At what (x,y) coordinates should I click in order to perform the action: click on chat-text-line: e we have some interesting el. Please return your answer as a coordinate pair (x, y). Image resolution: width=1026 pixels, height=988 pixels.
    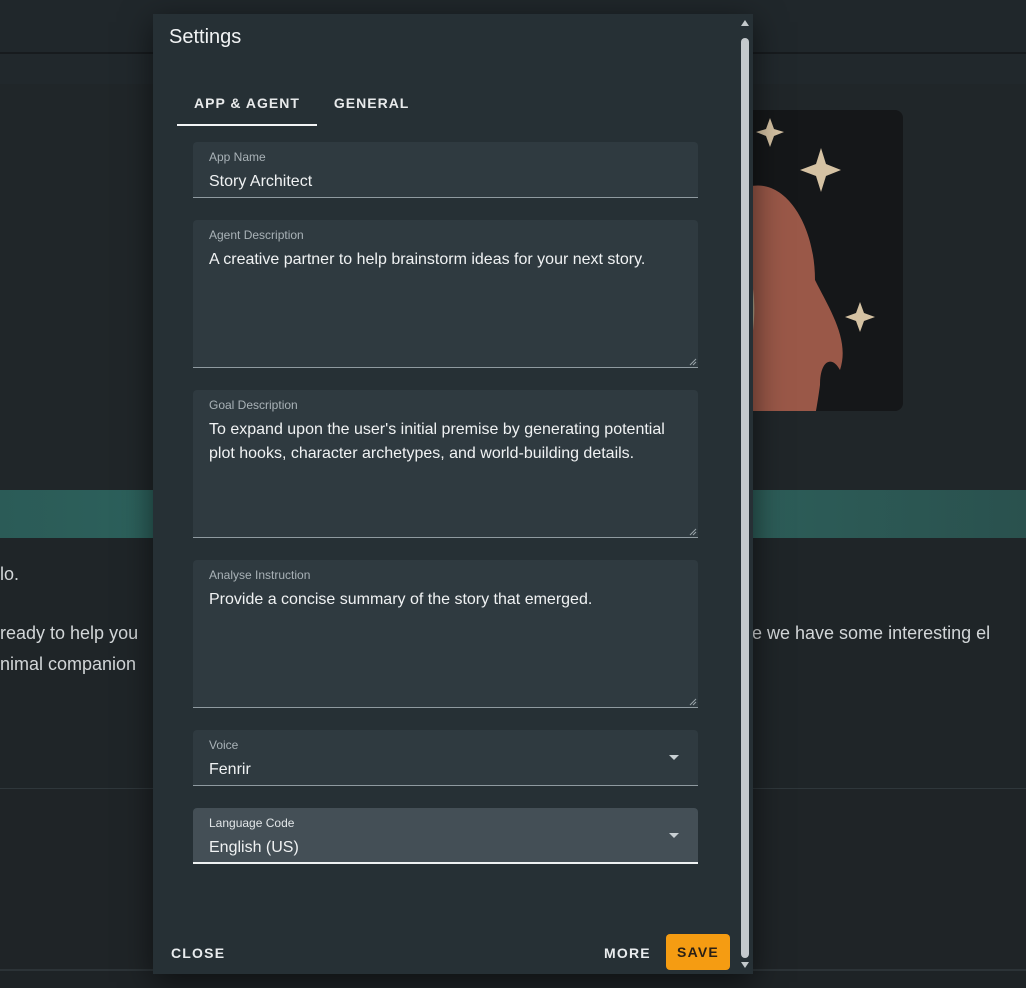
    Looking at the image, I should click on (871, 633).